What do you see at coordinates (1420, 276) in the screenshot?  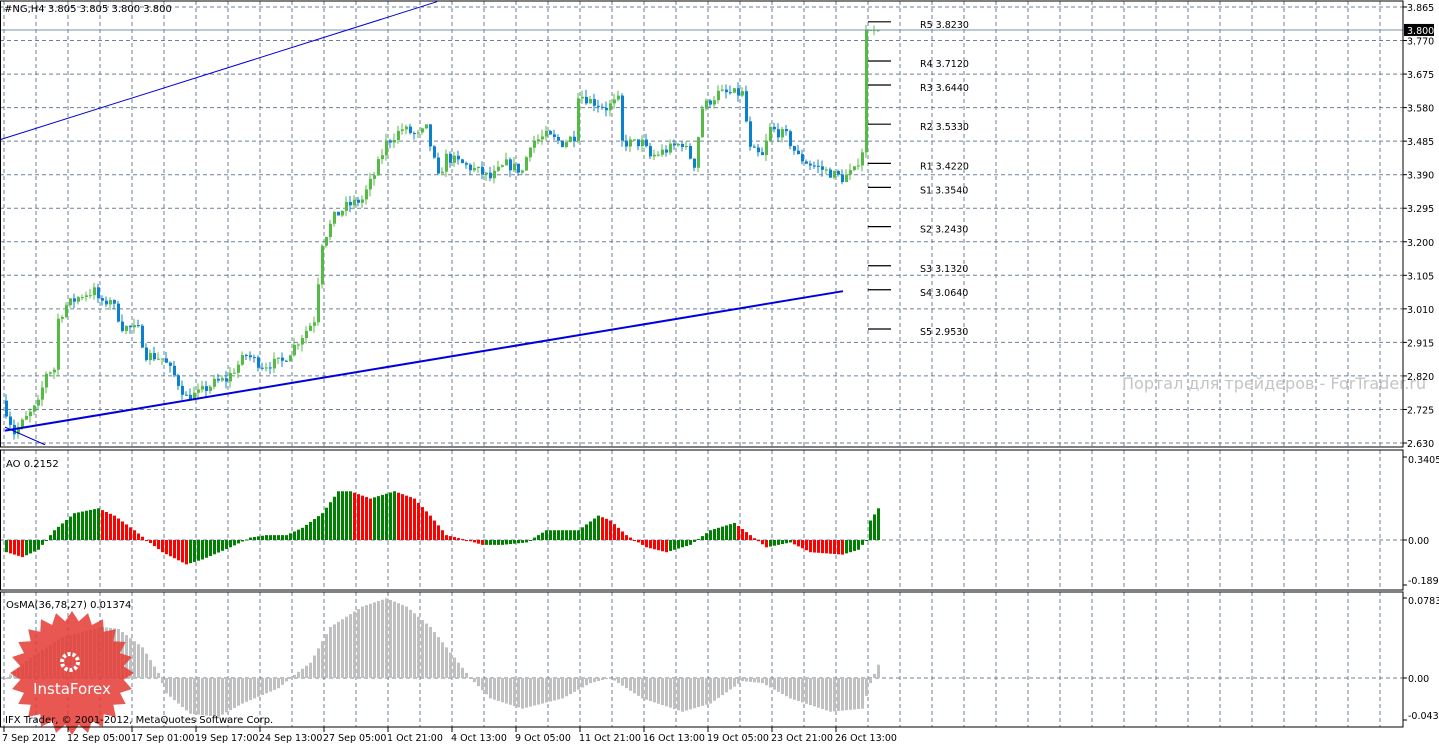 I see `price-axis-label: 3.105` at bounding box center [1420, 276].